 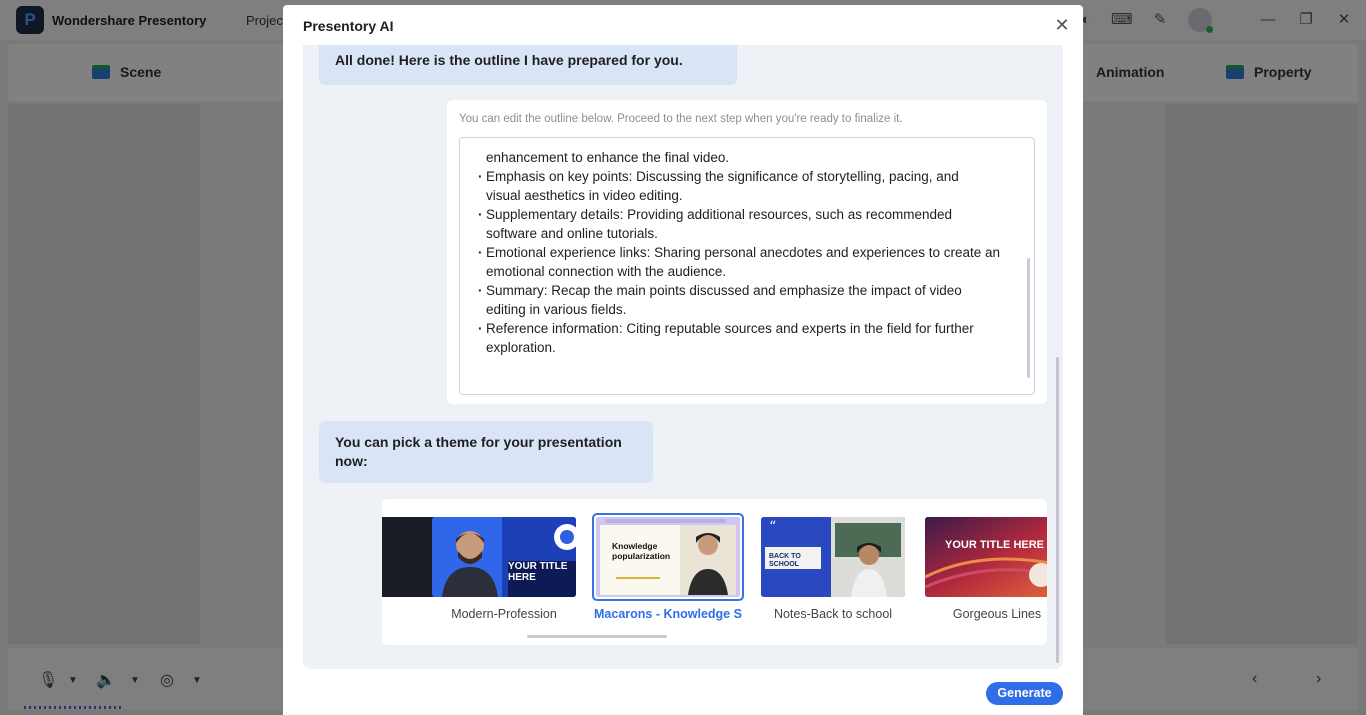 What do you see at coordinates (1024, 693) in the screenshot?
I see `generate-button: Generate` at bounding box center [1024, 693].